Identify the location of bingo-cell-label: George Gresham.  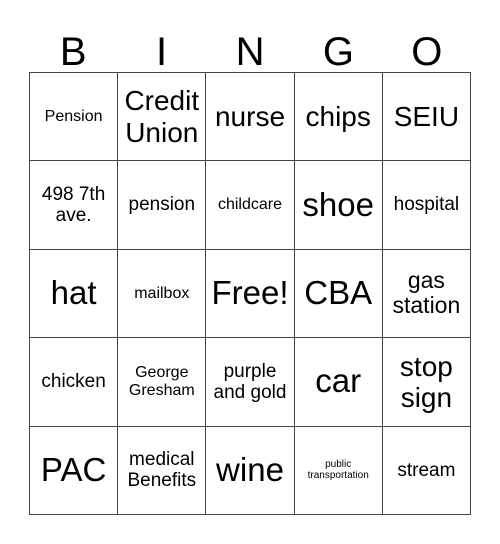
(161, 381).